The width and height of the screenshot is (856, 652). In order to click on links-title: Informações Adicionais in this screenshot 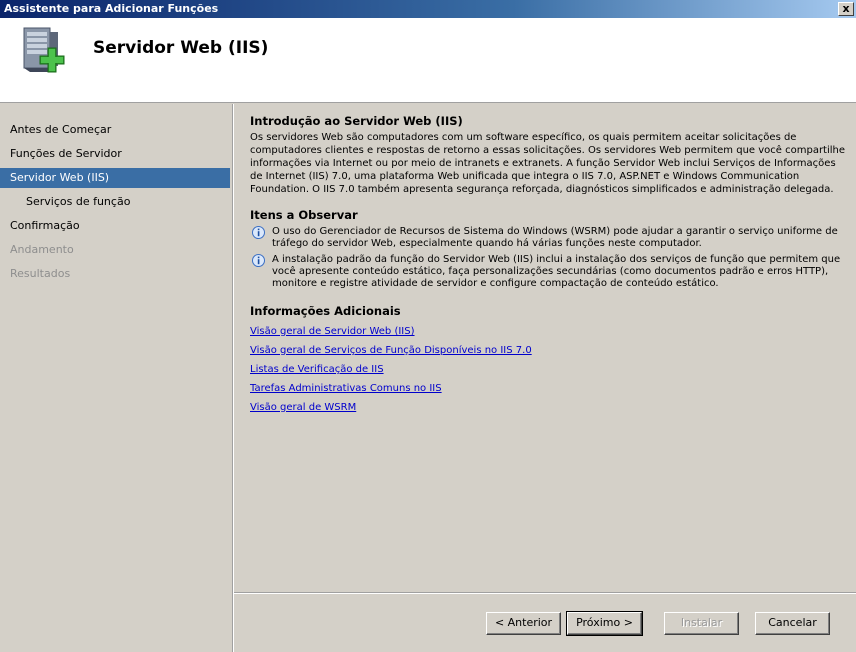, I will do `click(325, 311)`.